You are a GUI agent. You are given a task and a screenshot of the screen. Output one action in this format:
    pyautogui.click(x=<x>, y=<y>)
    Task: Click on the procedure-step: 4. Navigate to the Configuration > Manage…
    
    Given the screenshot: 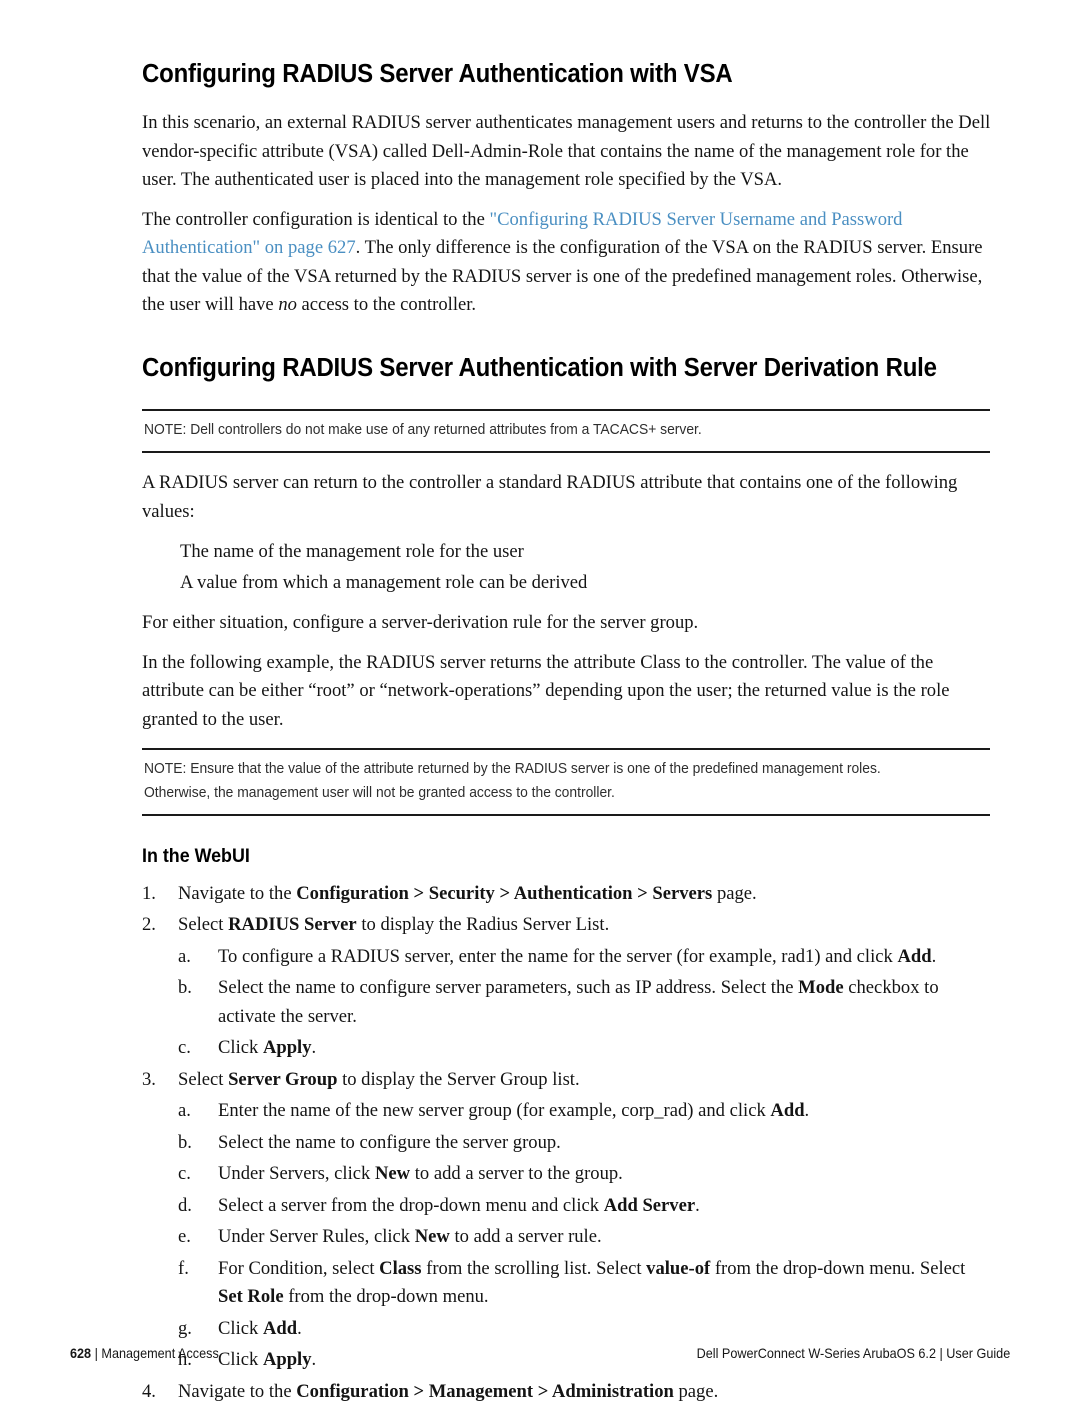 What is the action you would take?
    pyautogui.click(x=567, y=1392)
    